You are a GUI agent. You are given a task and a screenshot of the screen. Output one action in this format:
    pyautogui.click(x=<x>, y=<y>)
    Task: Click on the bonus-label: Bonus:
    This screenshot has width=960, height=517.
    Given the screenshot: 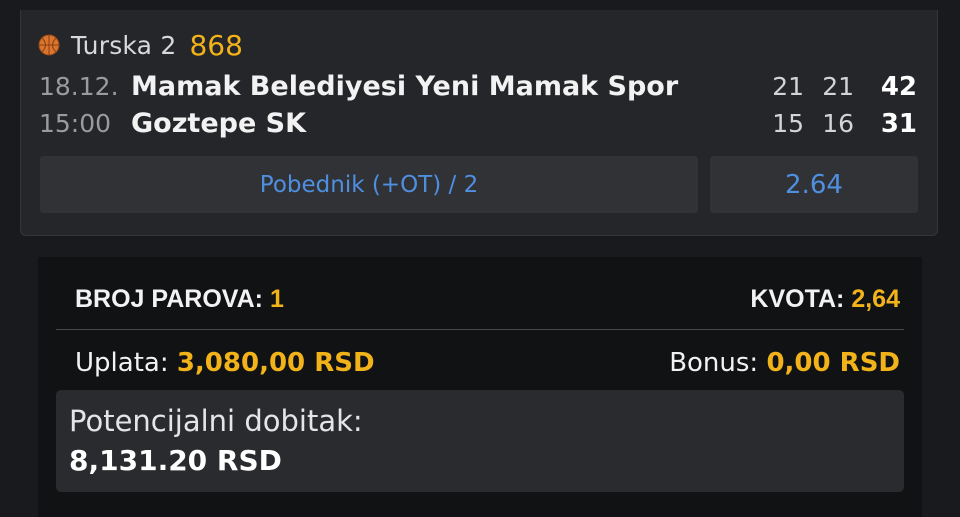 What is the action you would take?
    pyautogui.click(x=714, y=363)
    